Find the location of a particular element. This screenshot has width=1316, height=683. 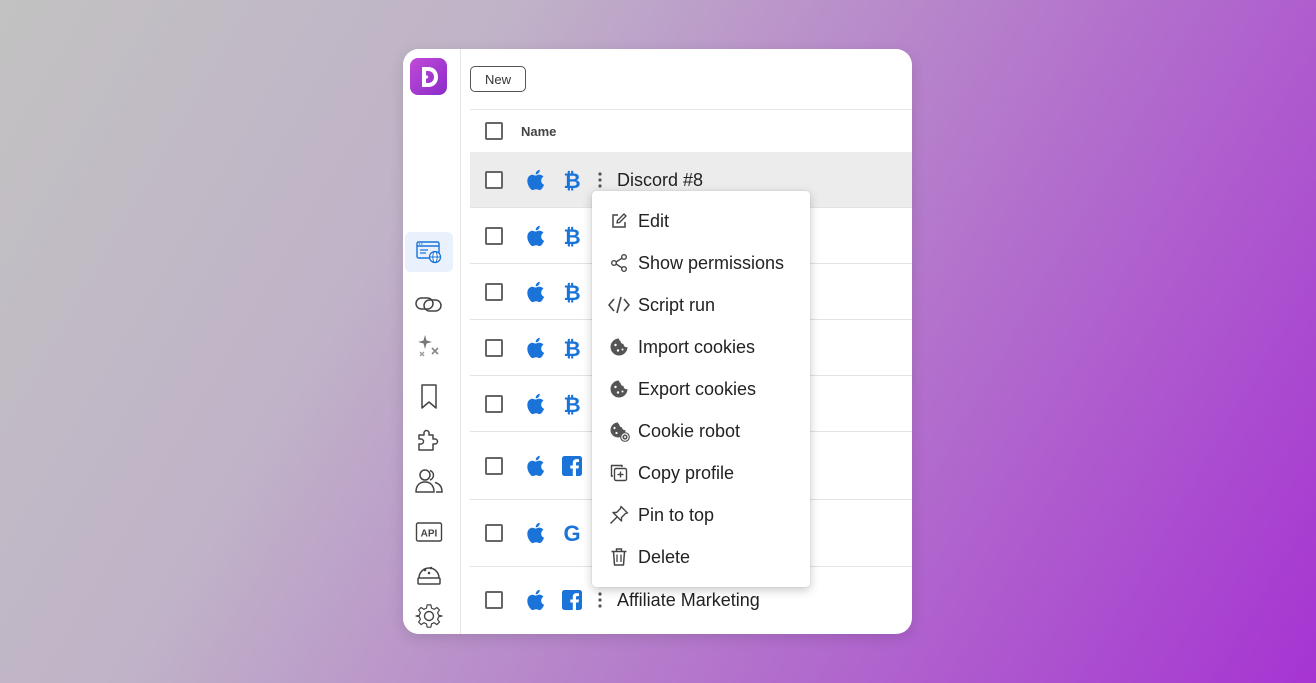

menu-item-pin-to-top: Pin to top is located at coordinates (701, 515).